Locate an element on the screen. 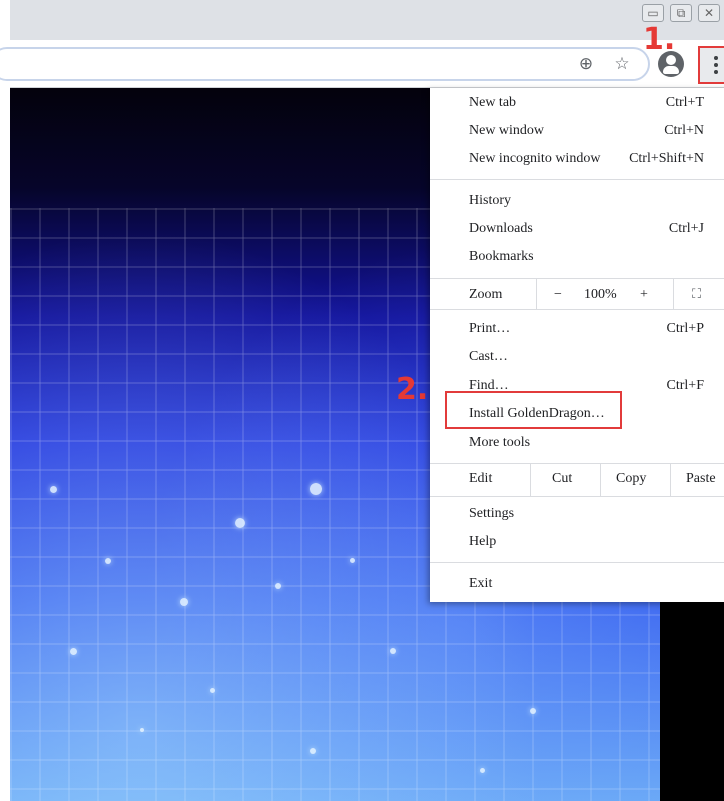 The width and height of the screenshot is (724, 801). menu-item-shortcut: Ctrl+N is located at coordinates (684, 130).